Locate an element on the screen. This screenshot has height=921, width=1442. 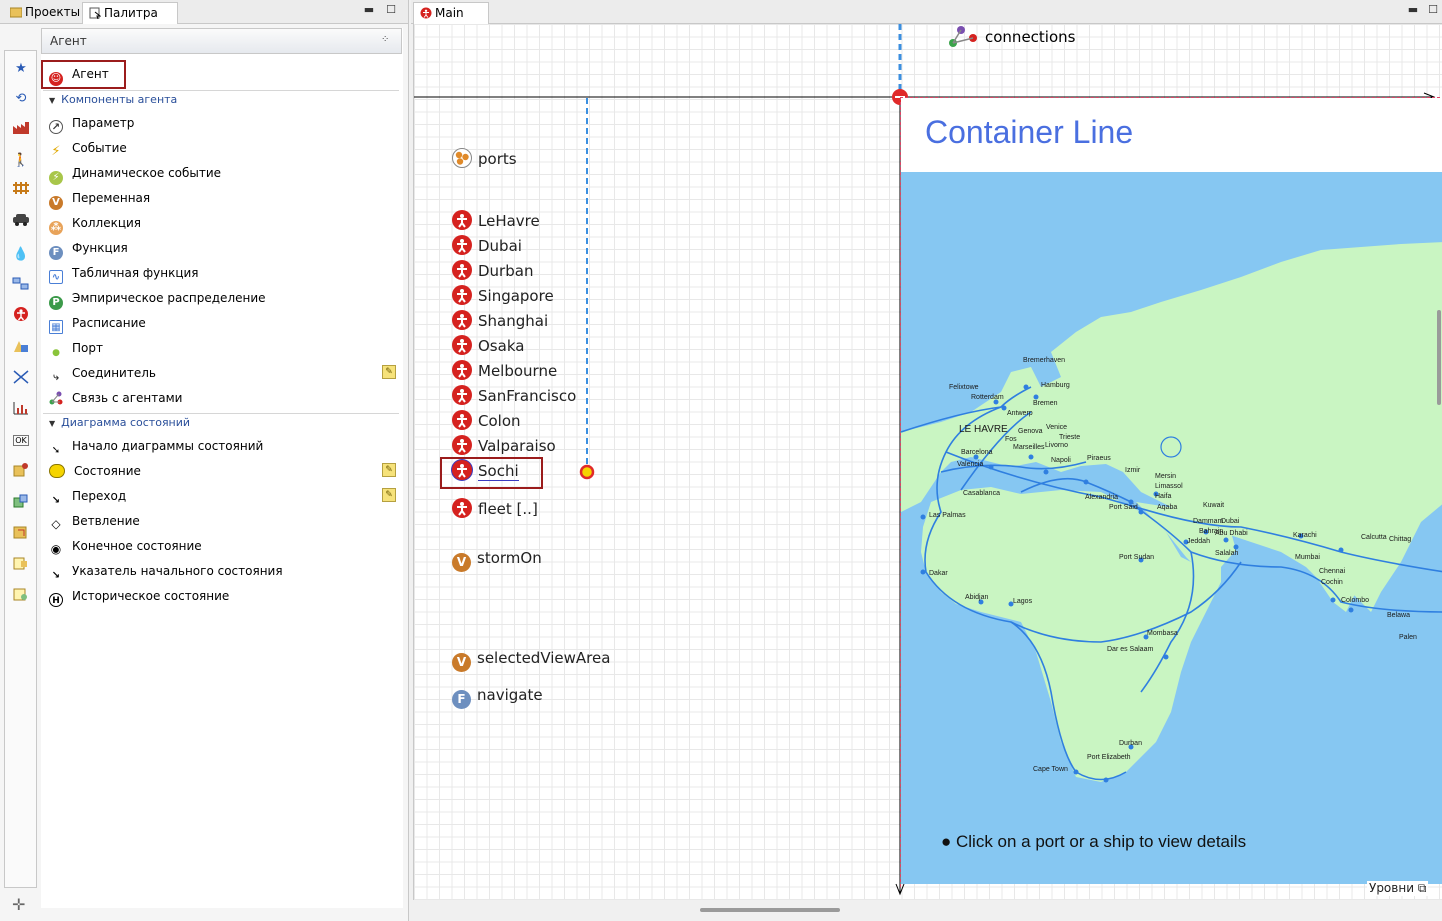
palette-item-history-state: H Историческое состояние is located at coordinates (139, 596).